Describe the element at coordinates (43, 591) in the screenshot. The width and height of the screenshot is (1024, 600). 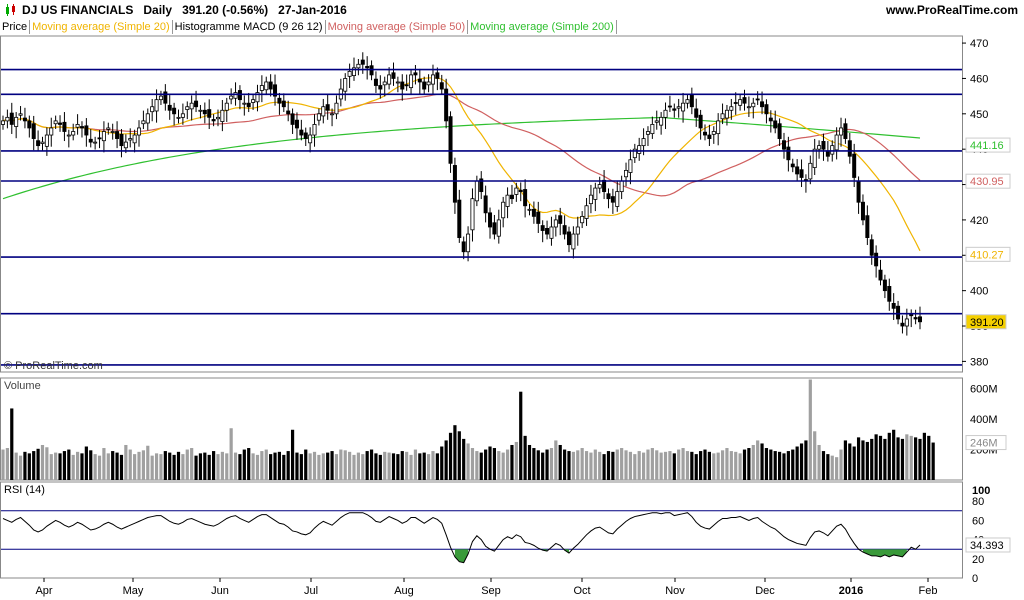
I see `month-label: Apr` at that location.